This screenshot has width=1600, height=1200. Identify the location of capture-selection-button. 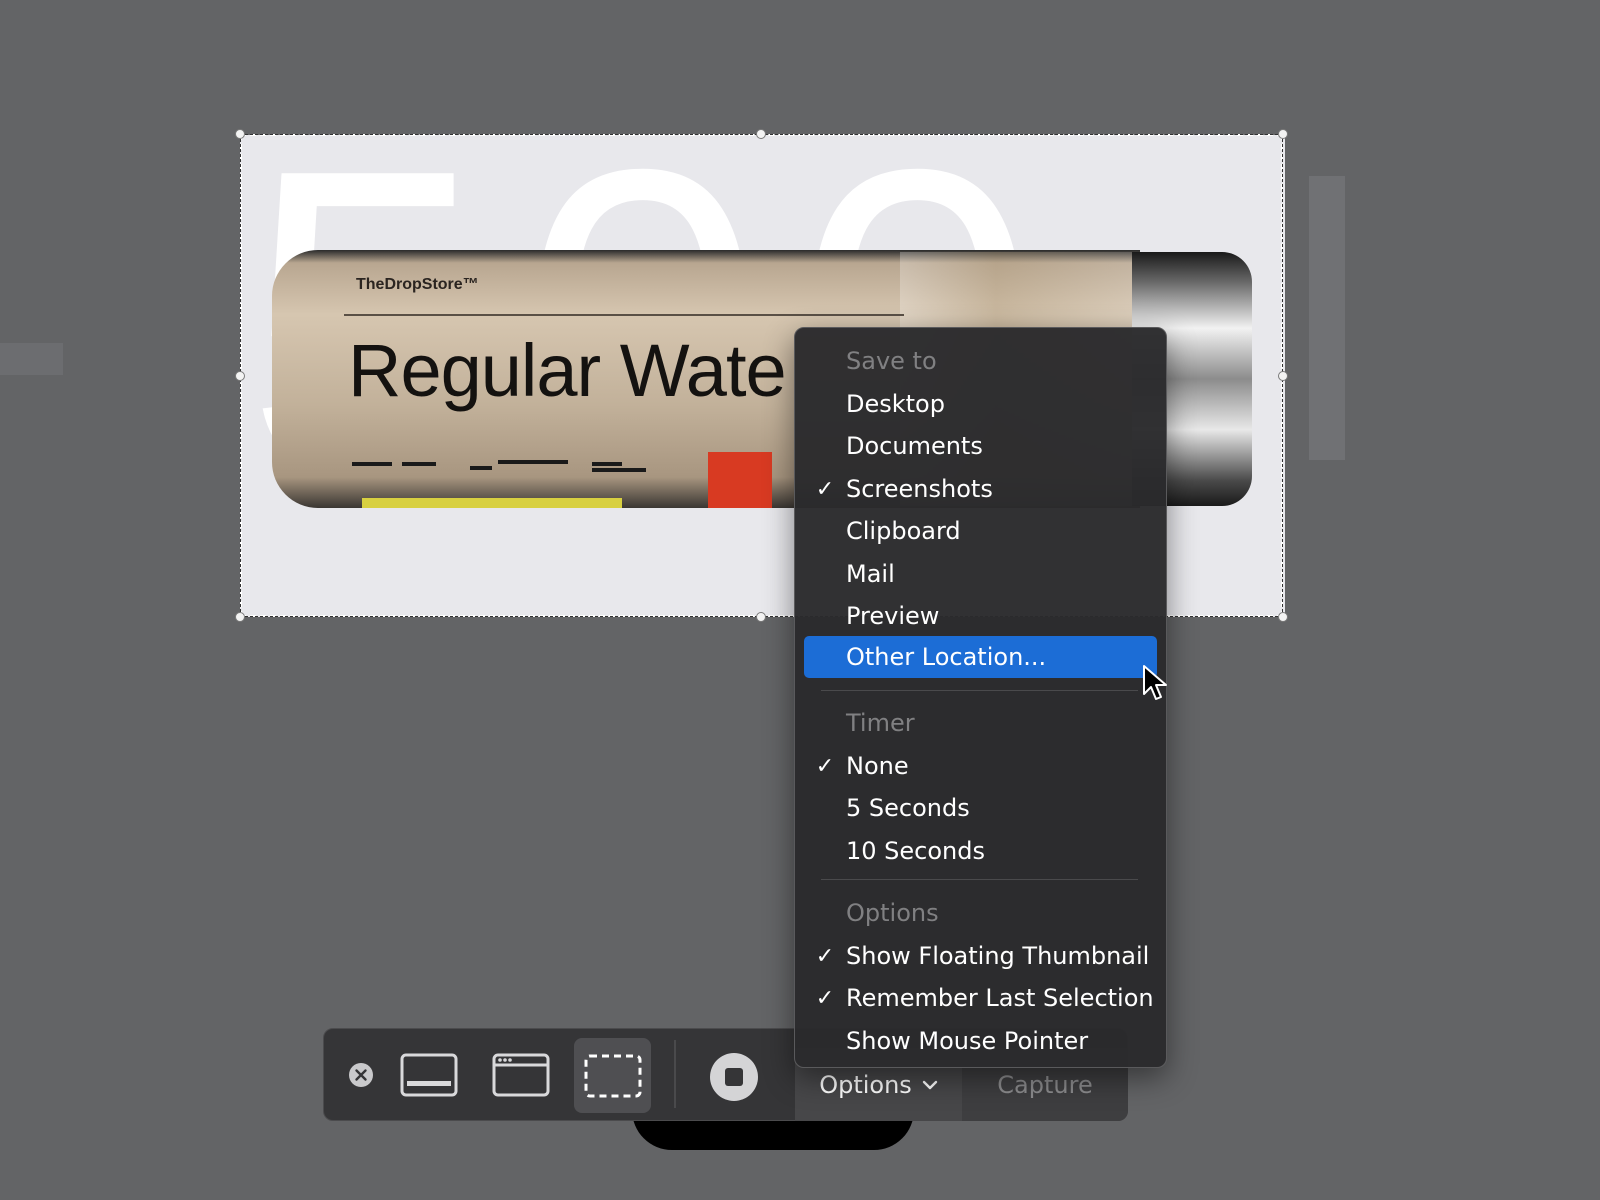
(612, 1075).